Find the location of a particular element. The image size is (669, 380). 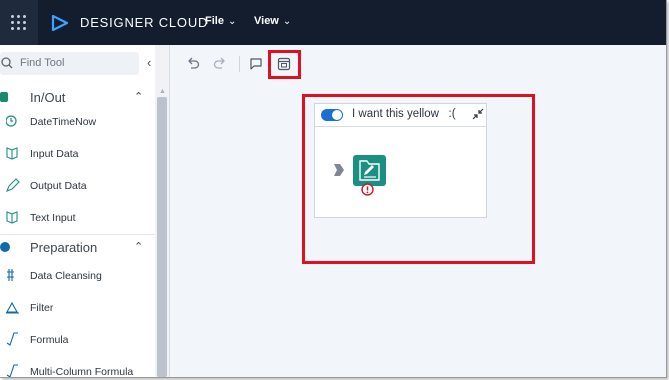

comment-icon is located at coordinates (256, 64).